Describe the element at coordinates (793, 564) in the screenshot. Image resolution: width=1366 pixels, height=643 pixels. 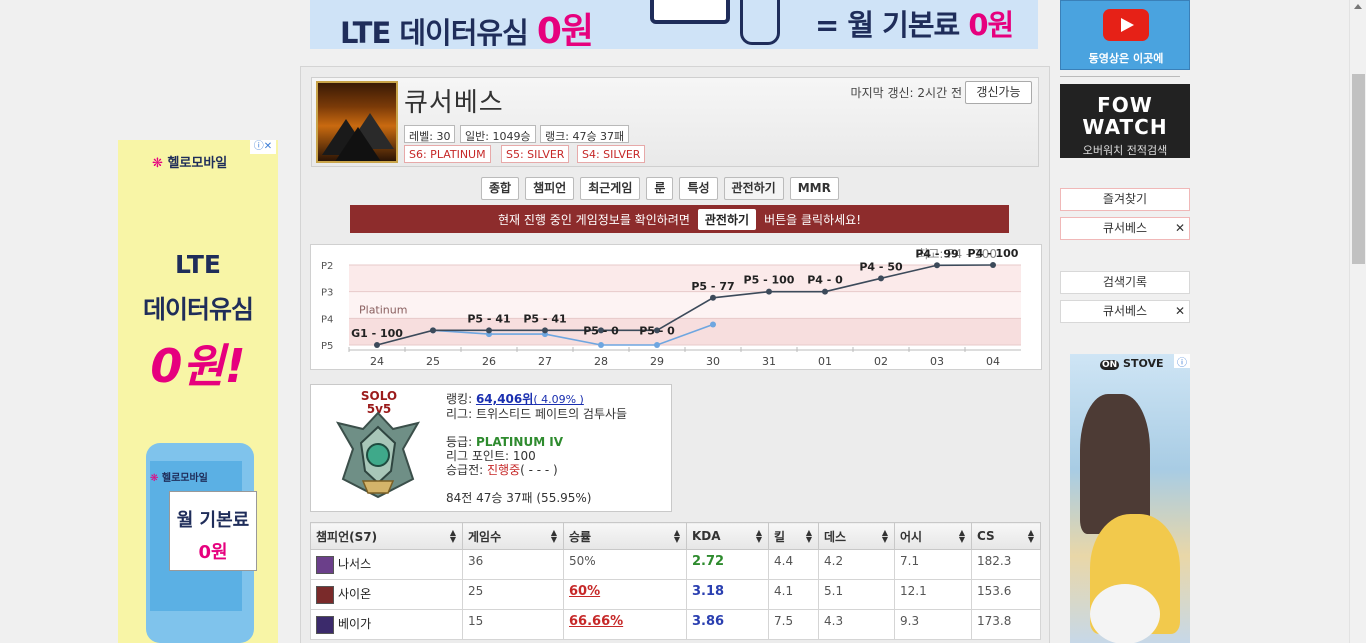
I see `kills-cell: 4.4` at that location.